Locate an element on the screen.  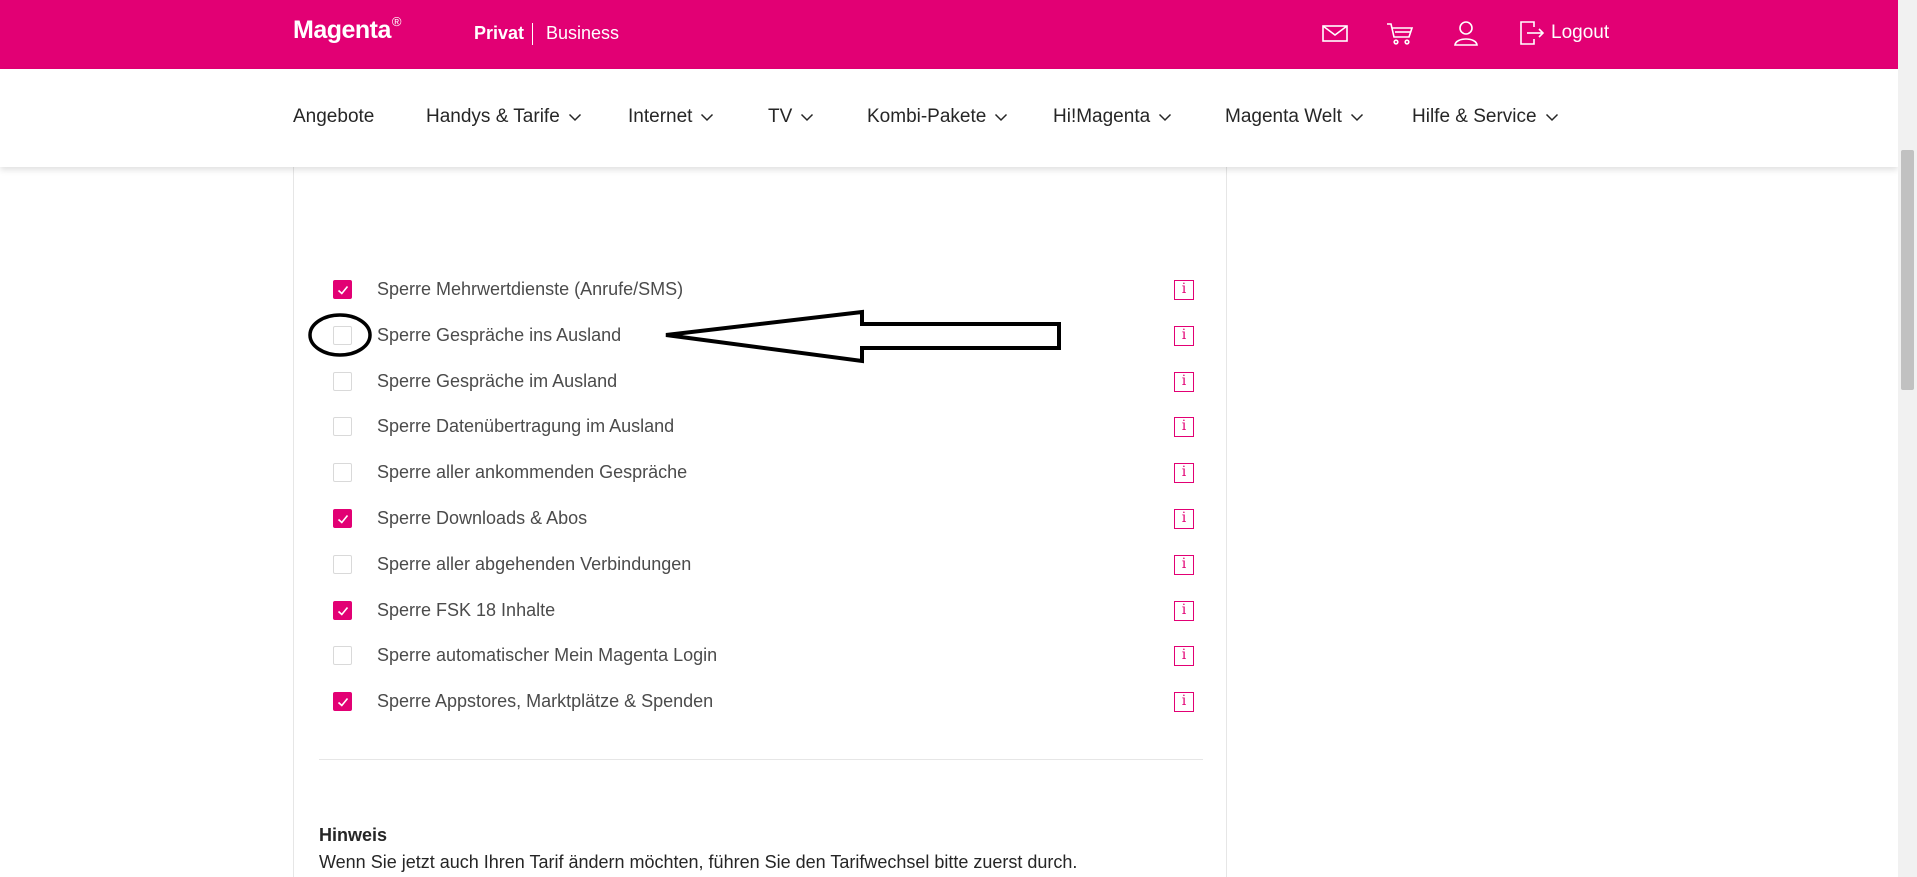
nav-item-himagenta: Hi!Magenta is located at coordinates (1112, 117).